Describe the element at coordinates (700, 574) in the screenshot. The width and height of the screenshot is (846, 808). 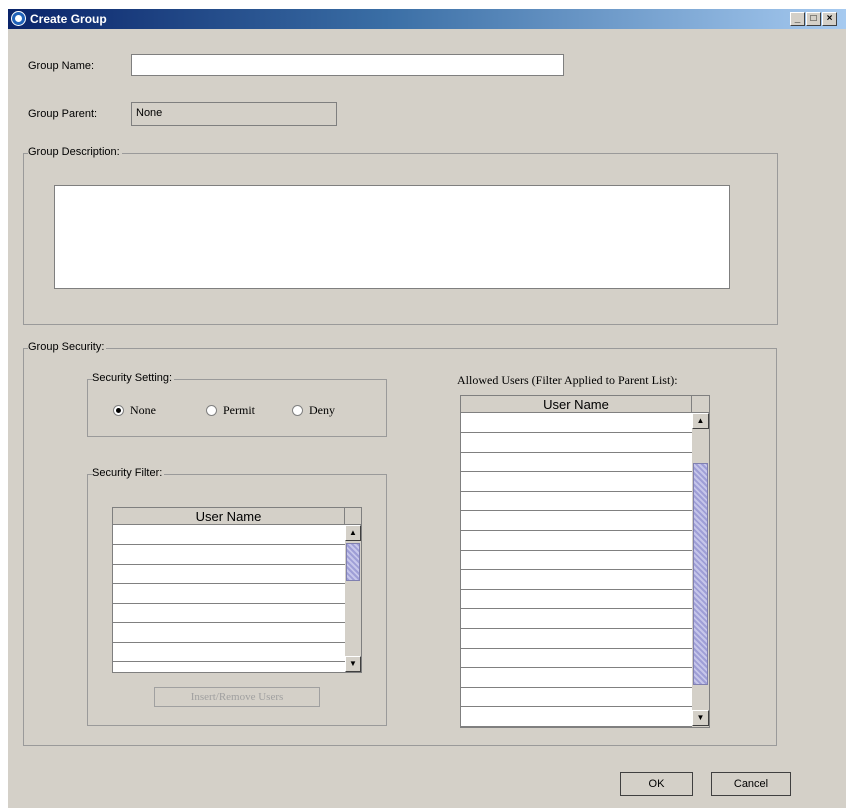
I see `allowed-scroll-thumb` at that location.